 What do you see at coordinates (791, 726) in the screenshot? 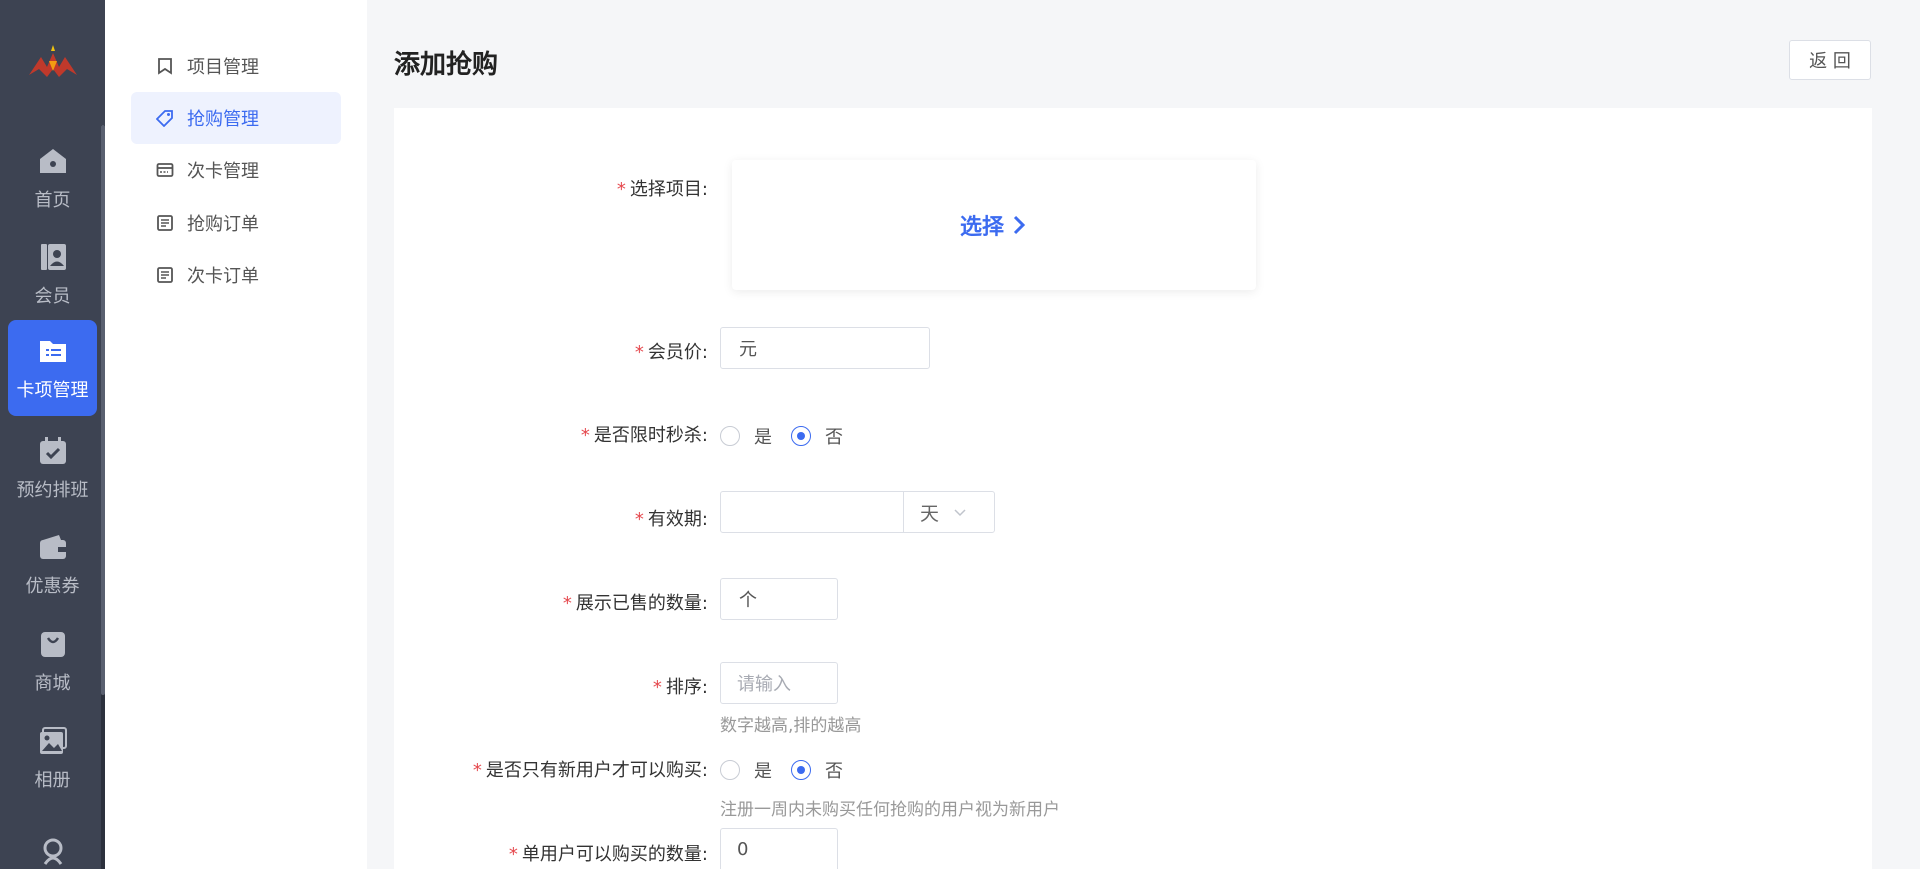
I see `sort-hint: 数字越高,排的越高` at bounding box center [791, 726].